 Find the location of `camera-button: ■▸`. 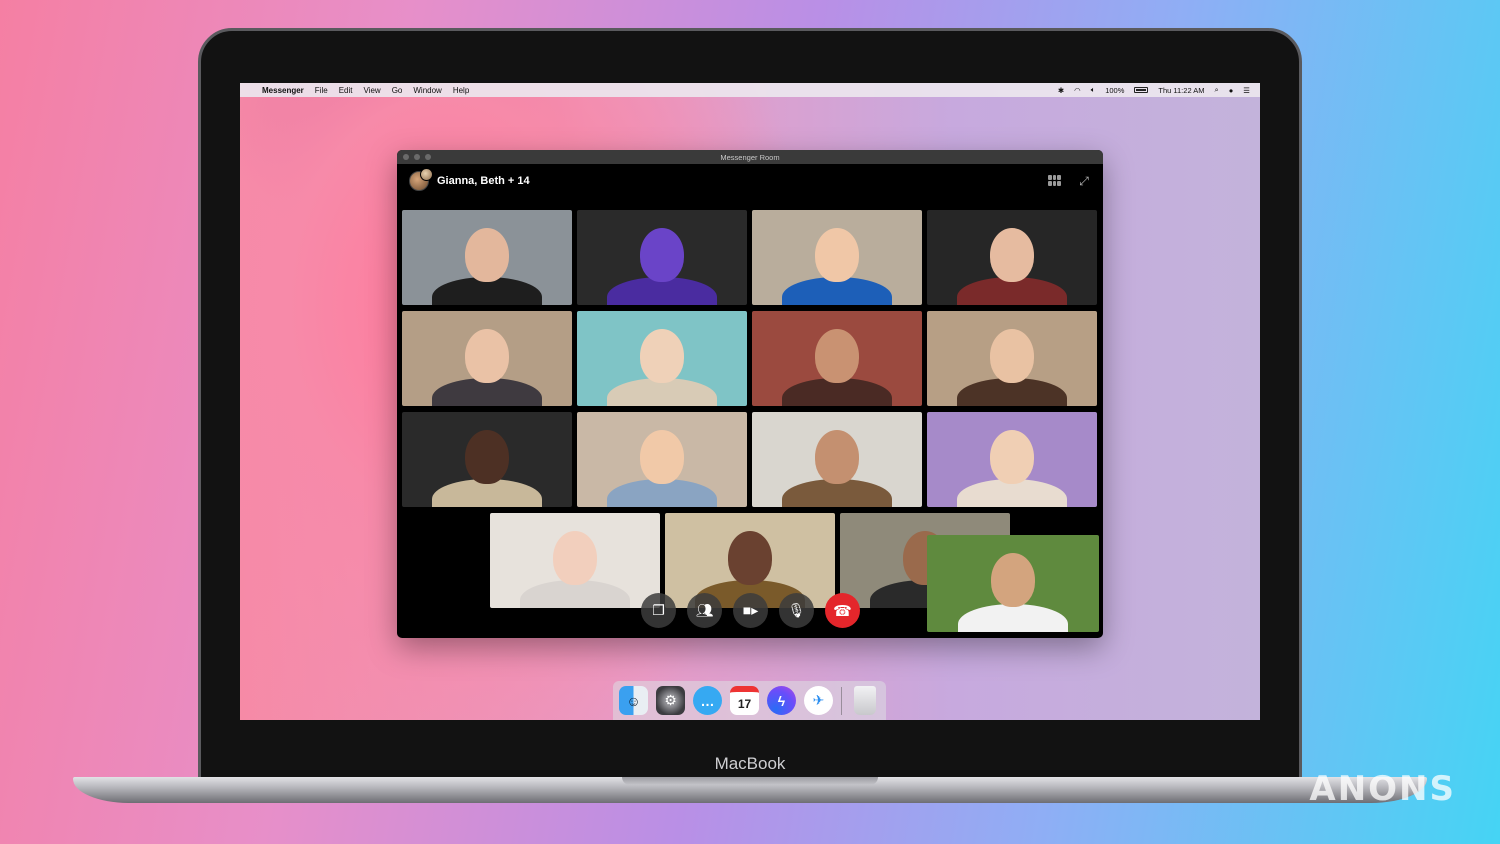

camera-button: ■▸ is located at coordinates (750, 610).